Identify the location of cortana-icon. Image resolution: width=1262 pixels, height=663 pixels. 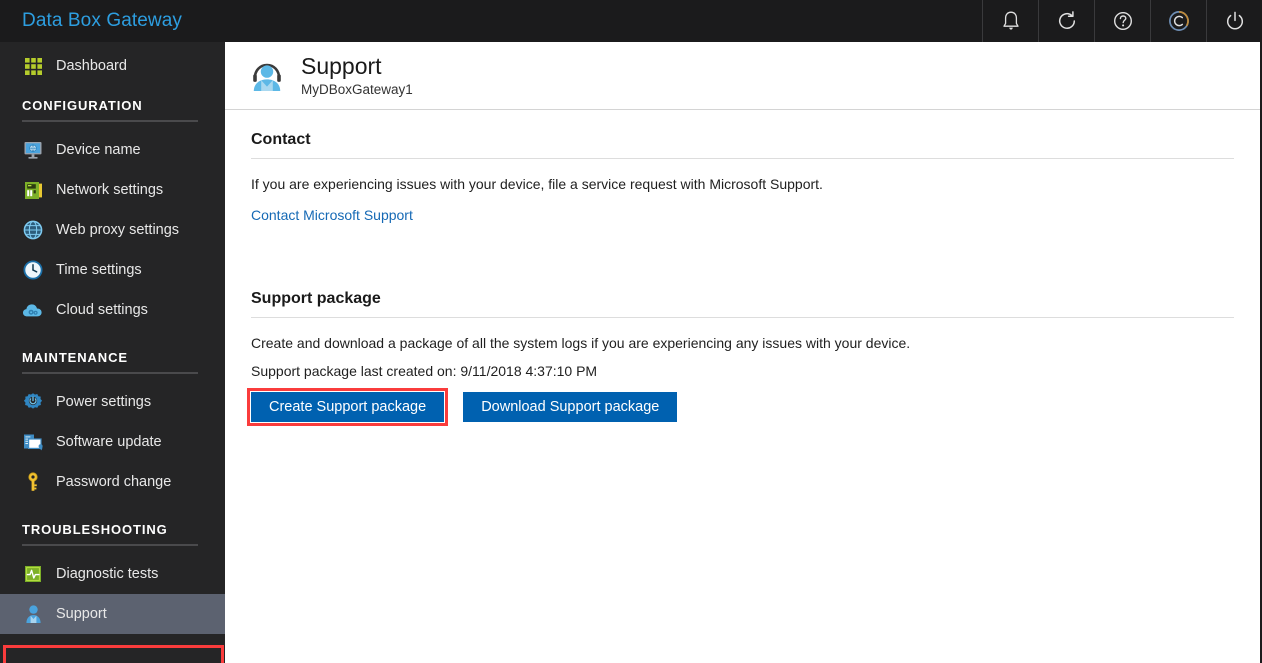
(1178, 21).